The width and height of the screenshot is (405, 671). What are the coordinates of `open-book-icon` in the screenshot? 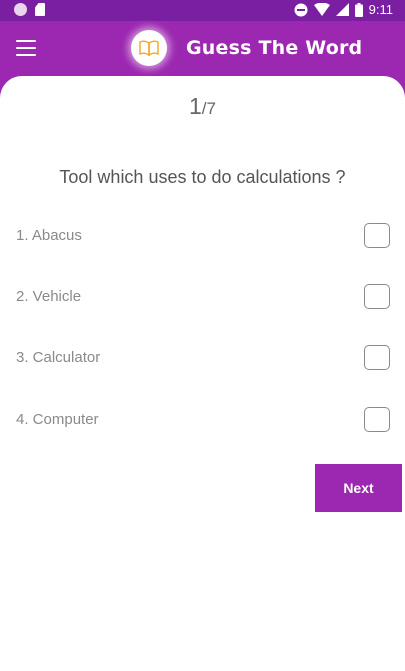 It's located at (149, 48).